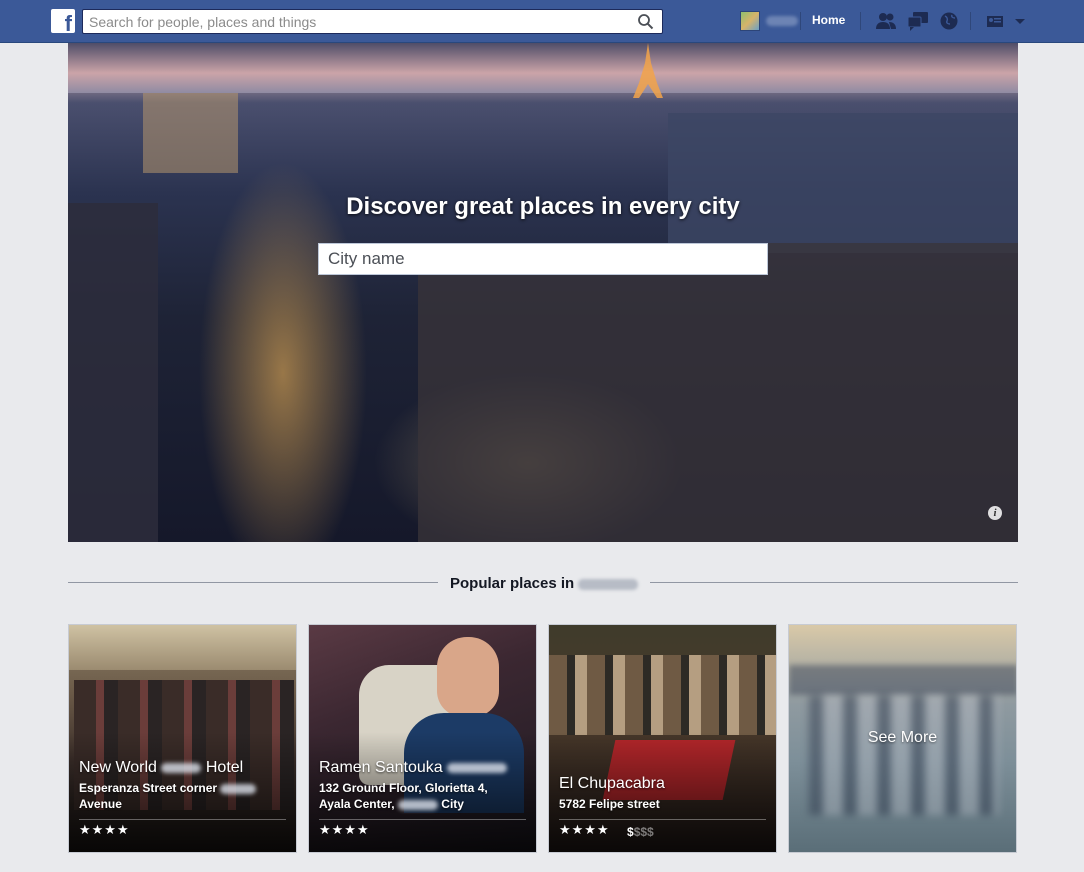  I want to click on search-input, so click(353, 21).